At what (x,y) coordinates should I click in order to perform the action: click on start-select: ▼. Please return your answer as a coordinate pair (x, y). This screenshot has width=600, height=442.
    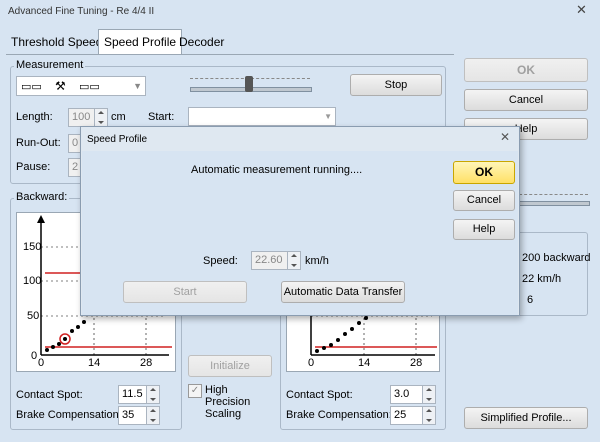
    Looking at the image, I should click on (262, 116).